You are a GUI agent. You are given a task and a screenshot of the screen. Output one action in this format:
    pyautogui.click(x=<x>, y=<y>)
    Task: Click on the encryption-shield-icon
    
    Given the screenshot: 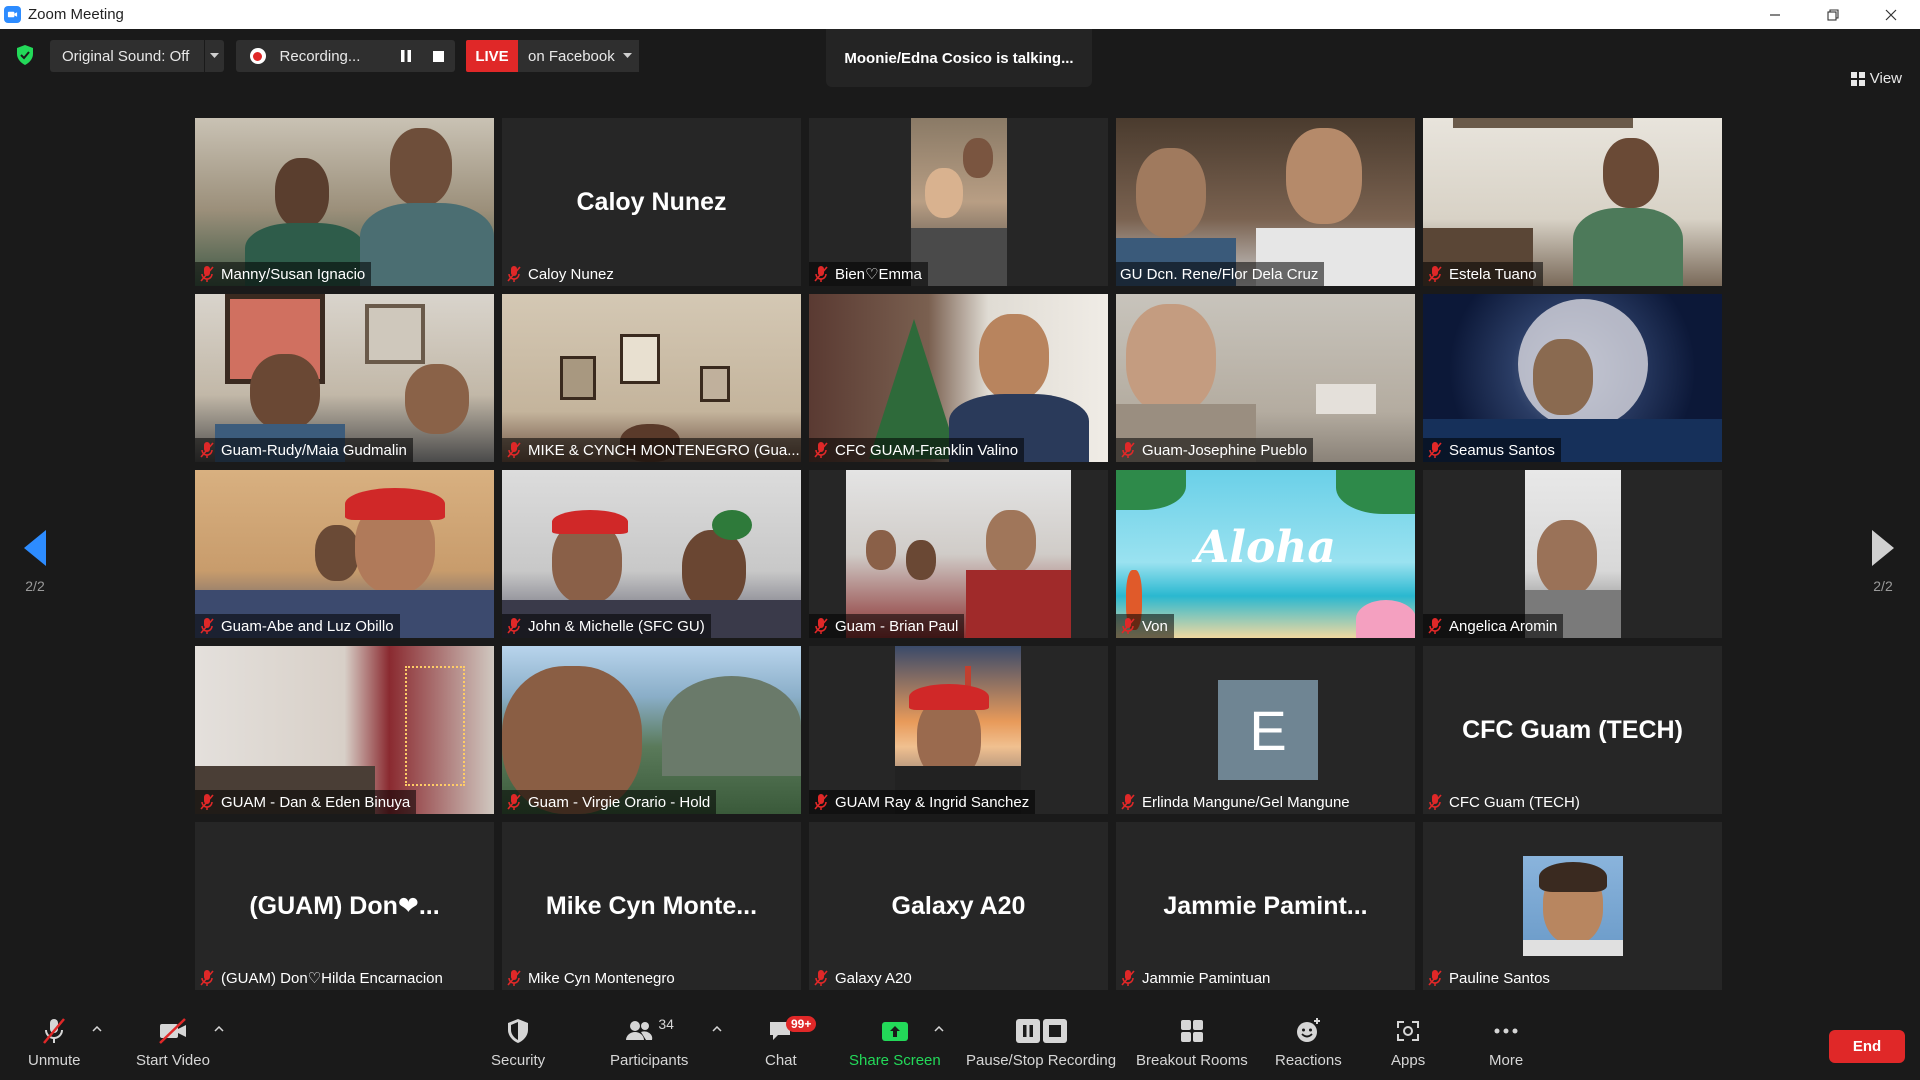 What is the action you would take?
    pyautogui.click(x=25, y=55)
    